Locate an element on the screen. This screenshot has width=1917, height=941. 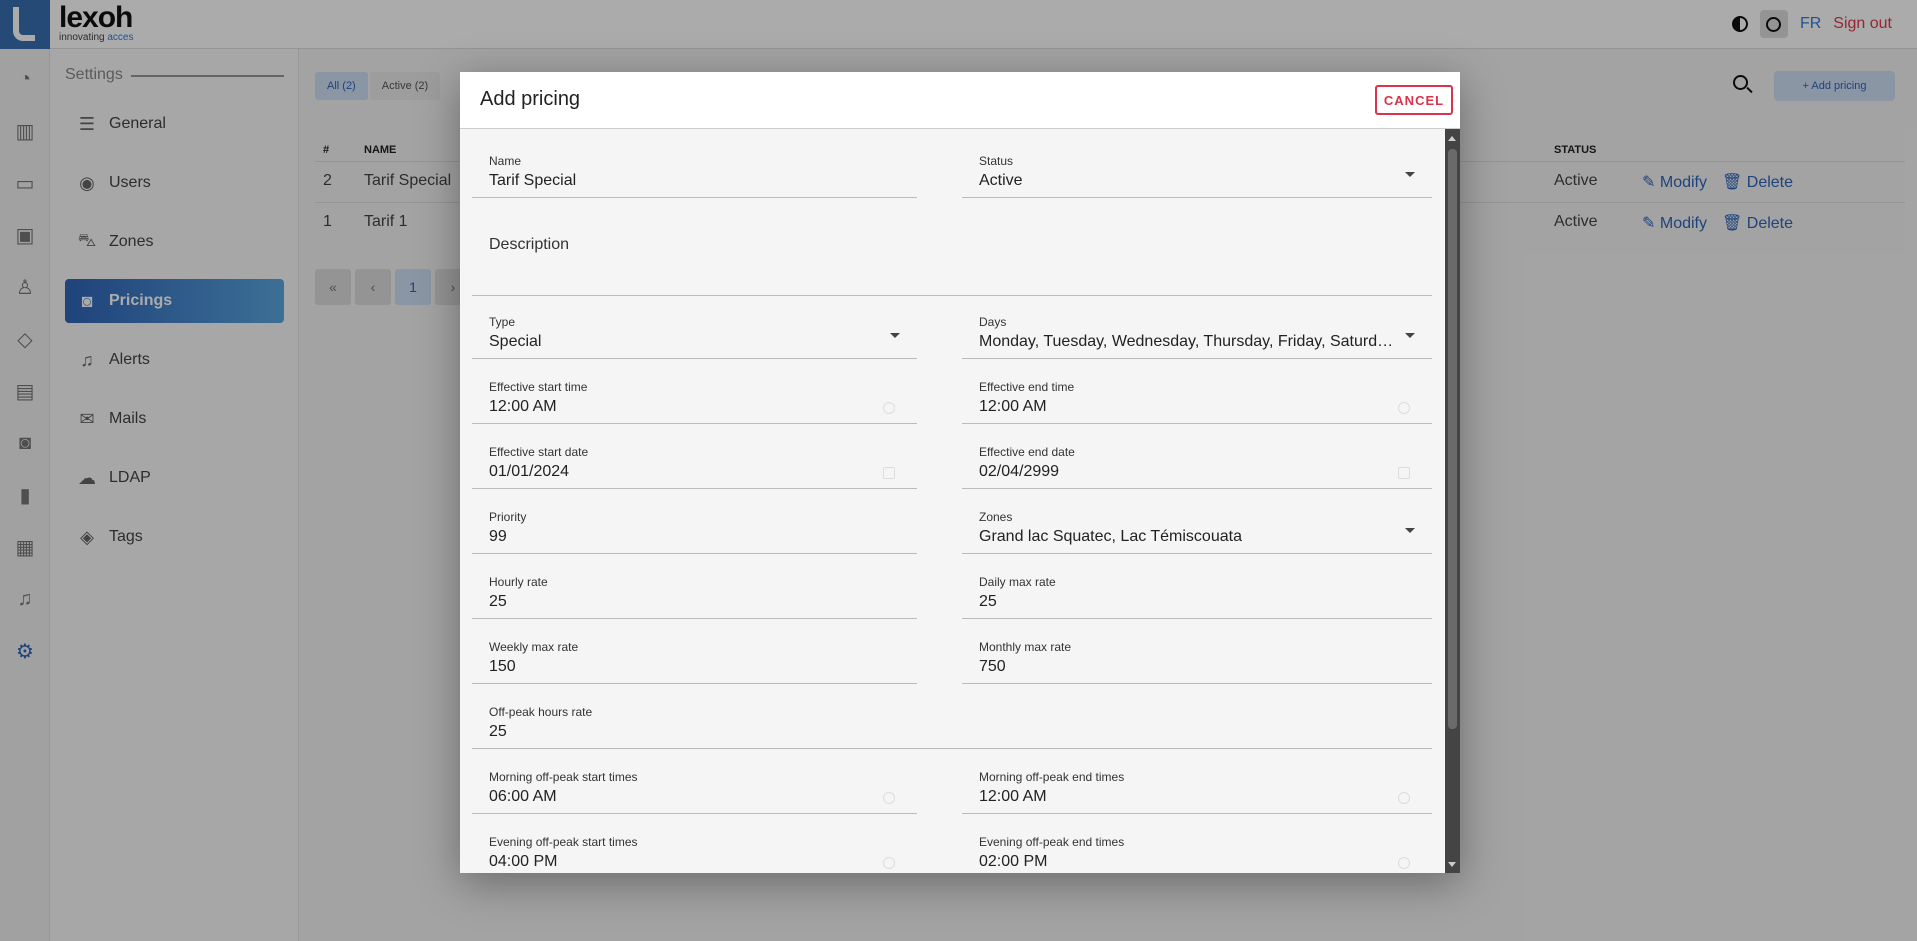
morning-offpeak-end-input: 12:00 AM is located at coordinates (1013, 797).